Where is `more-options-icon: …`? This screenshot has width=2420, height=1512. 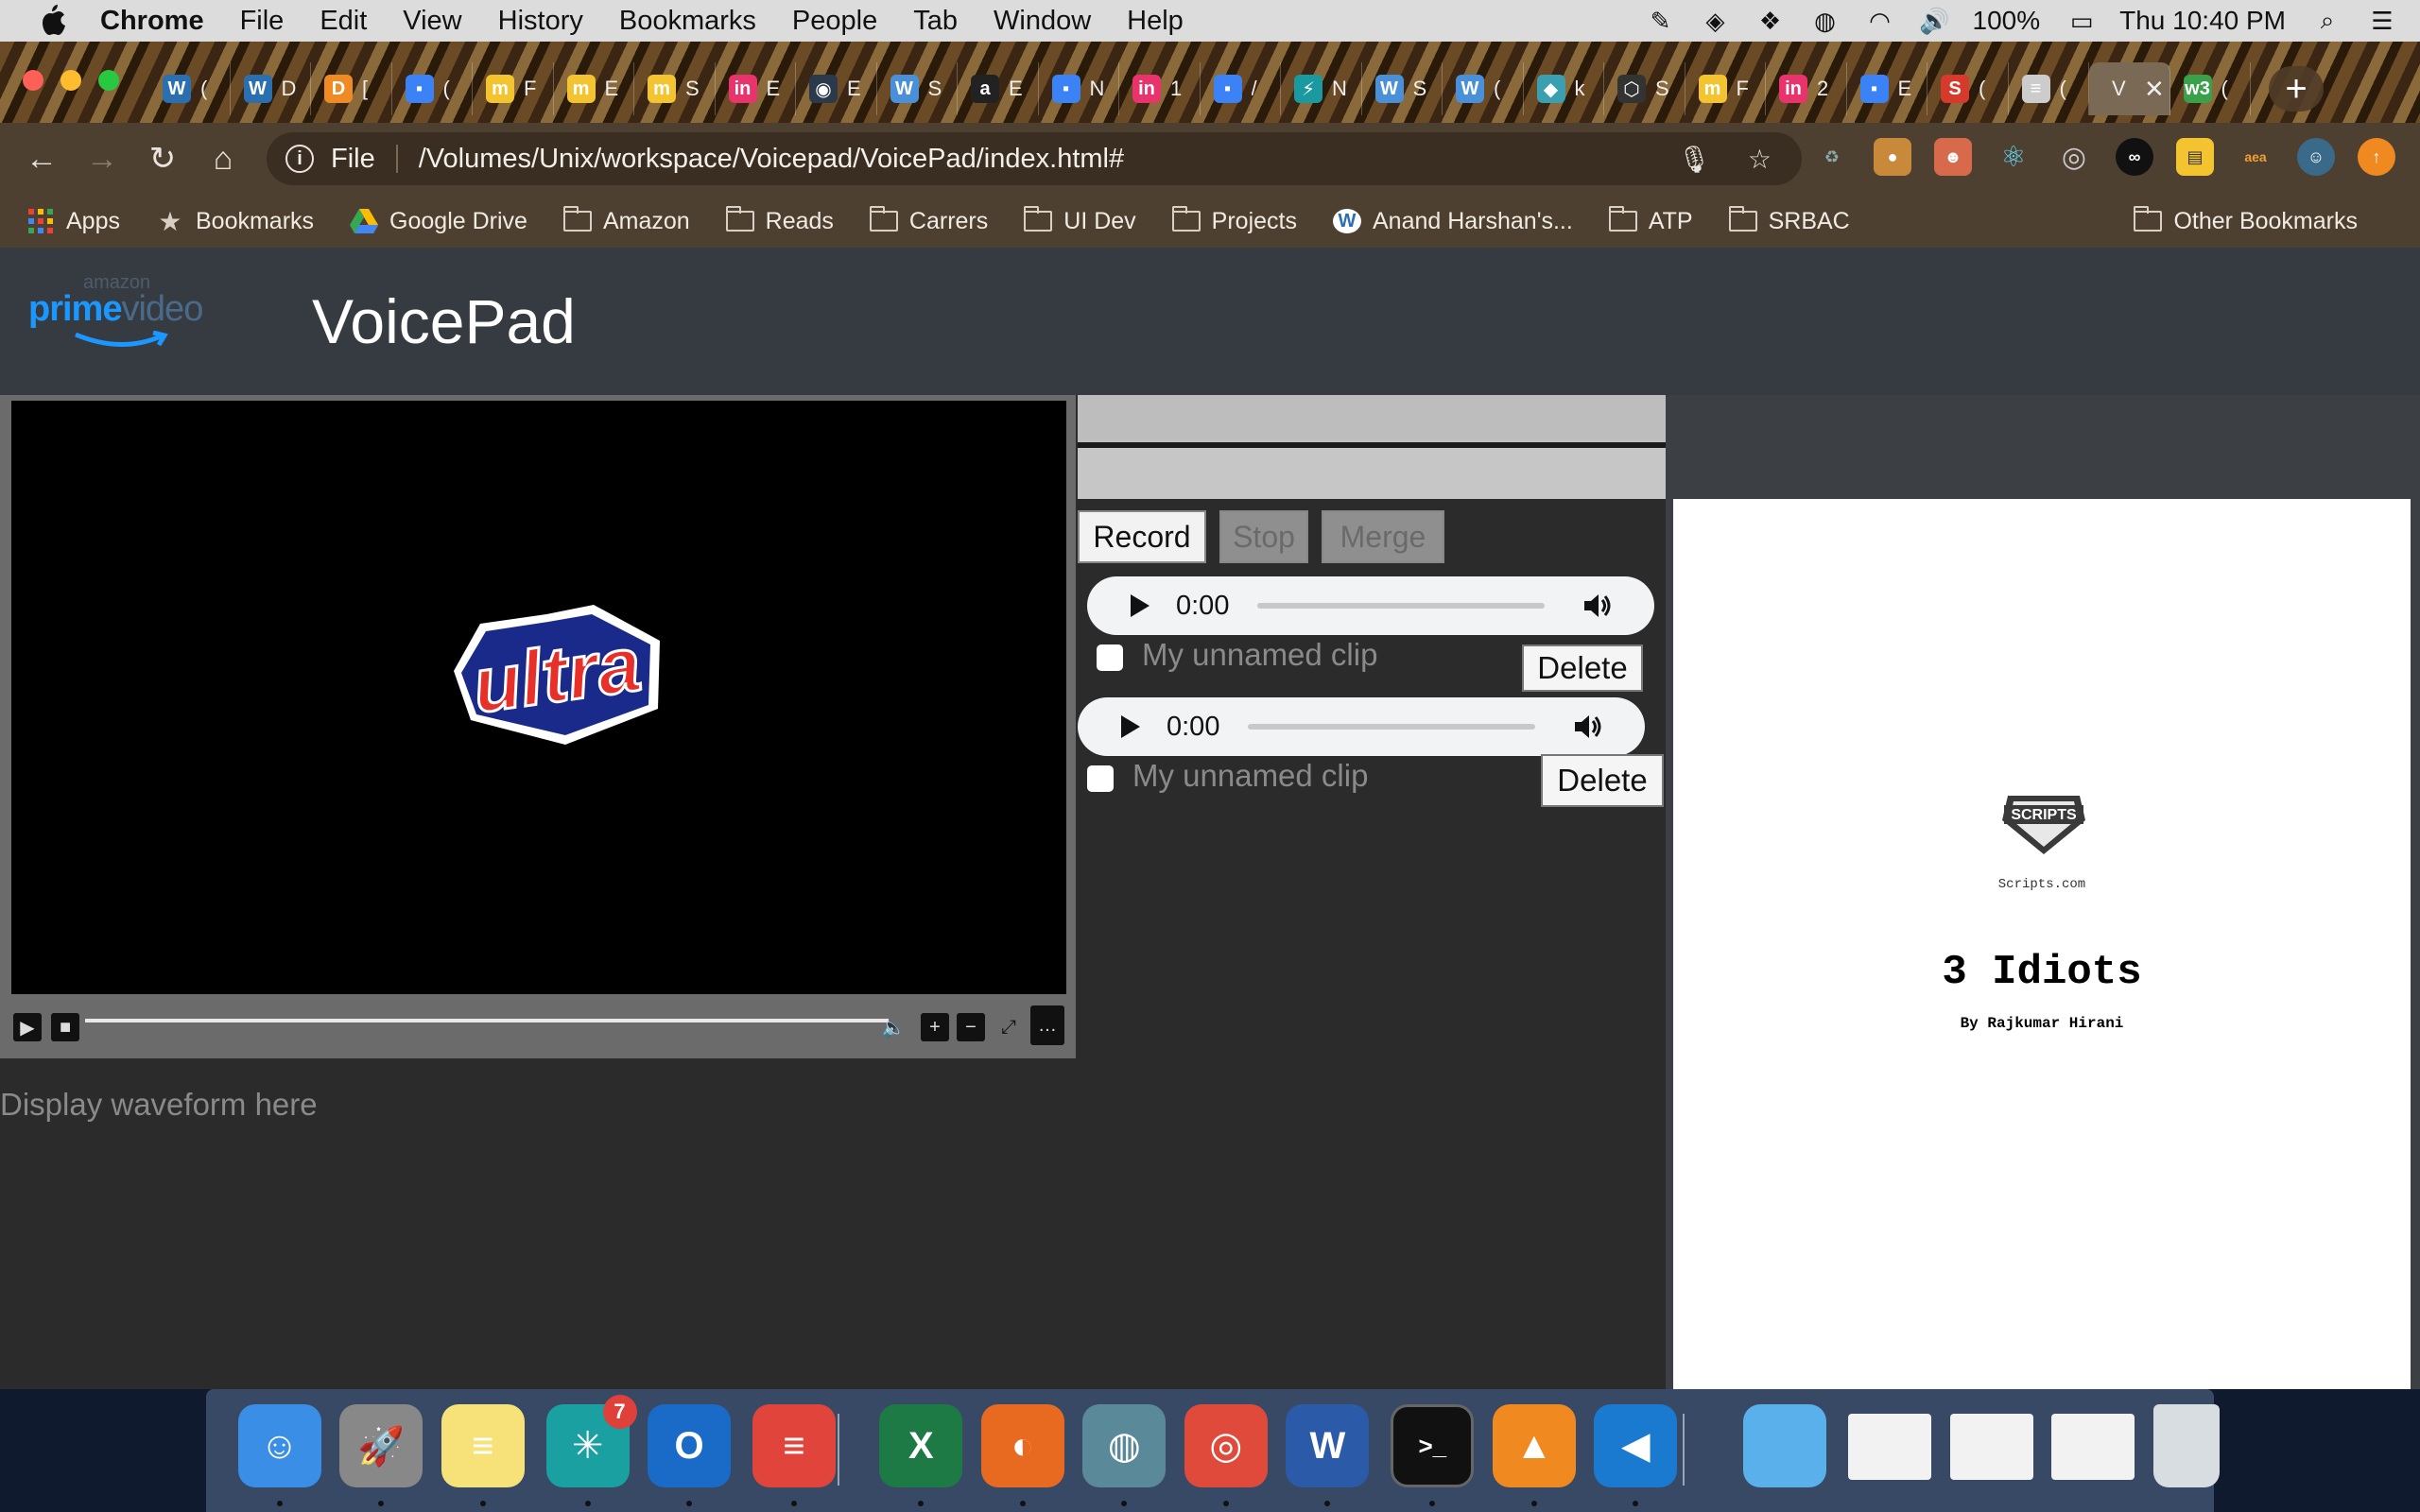
more-options-icon: … is located at coordinates (1047, 1025).